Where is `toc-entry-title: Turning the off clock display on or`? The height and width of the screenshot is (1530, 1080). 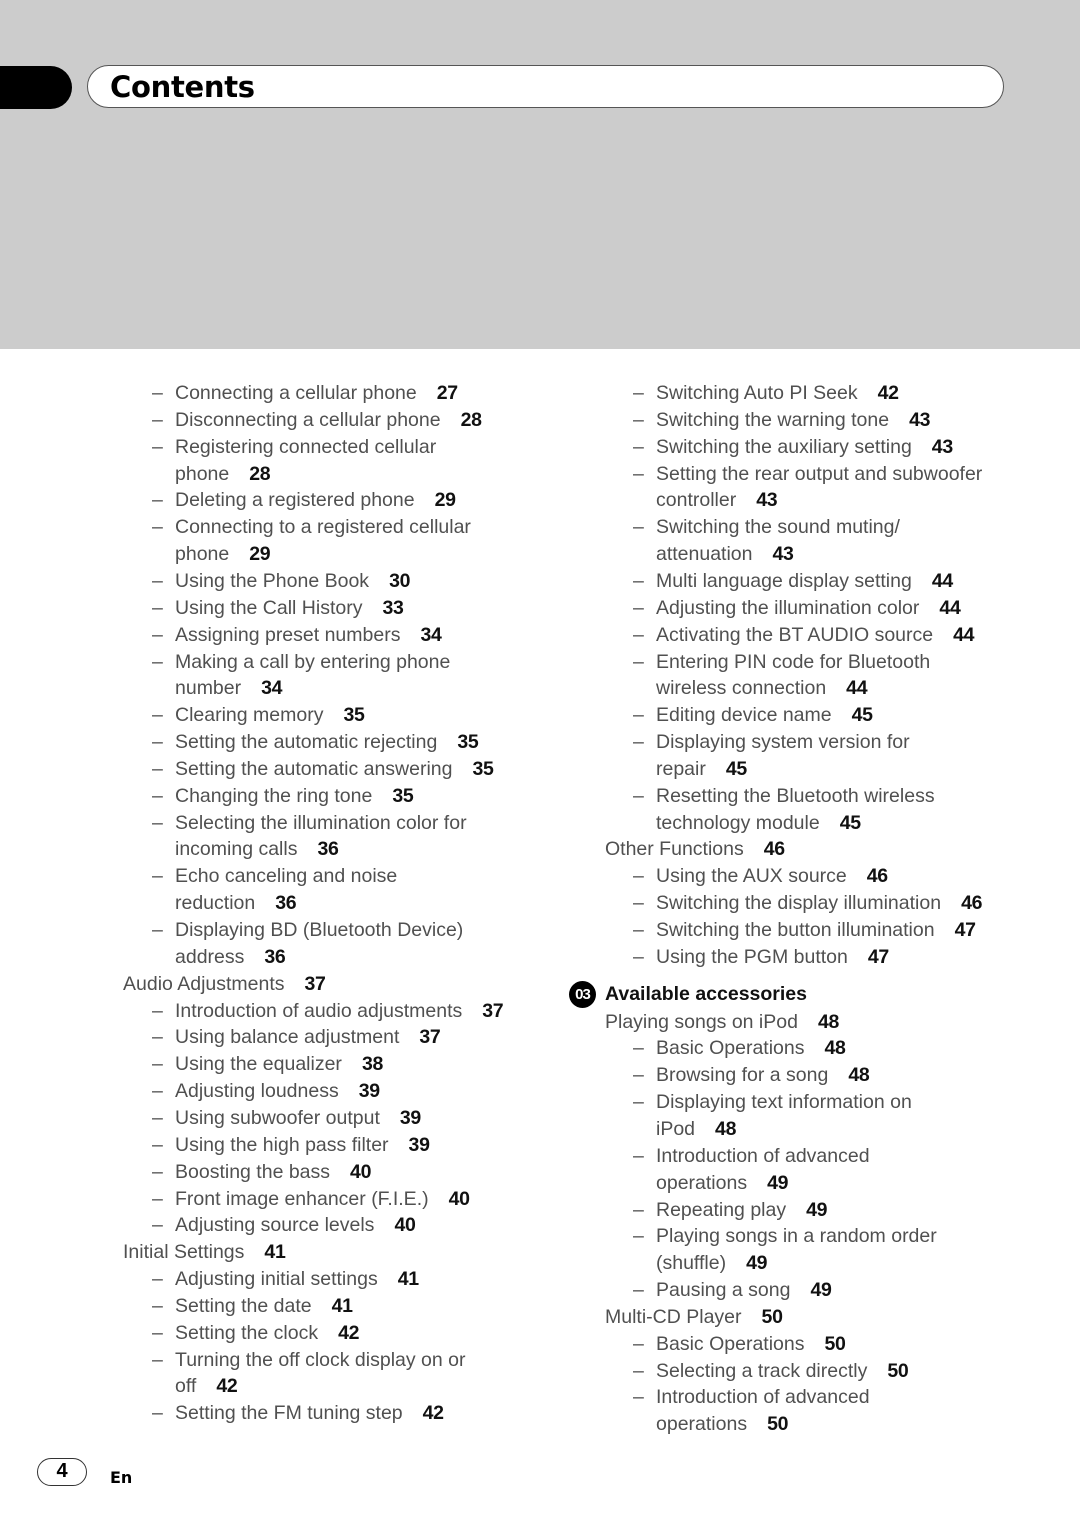
toc-entry-title: Turning the off clock display on or is located at coordinates (320, 1359).